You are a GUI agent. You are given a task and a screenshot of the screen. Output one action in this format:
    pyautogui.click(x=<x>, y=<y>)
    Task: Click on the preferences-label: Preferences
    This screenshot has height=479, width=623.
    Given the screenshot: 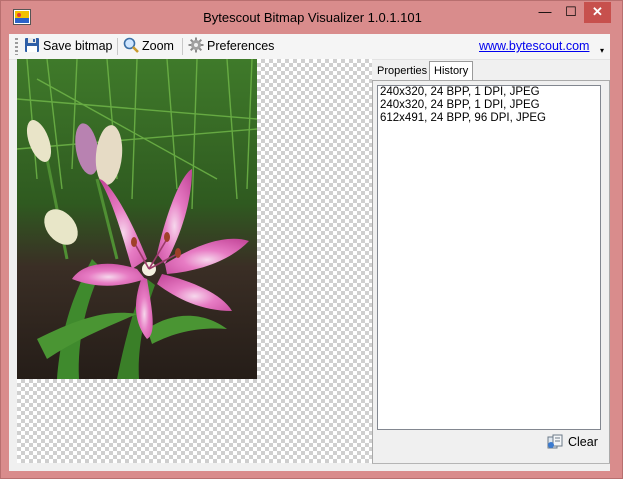 What is the action you would take?
    pyautogui.click(x=241, y=46)
    